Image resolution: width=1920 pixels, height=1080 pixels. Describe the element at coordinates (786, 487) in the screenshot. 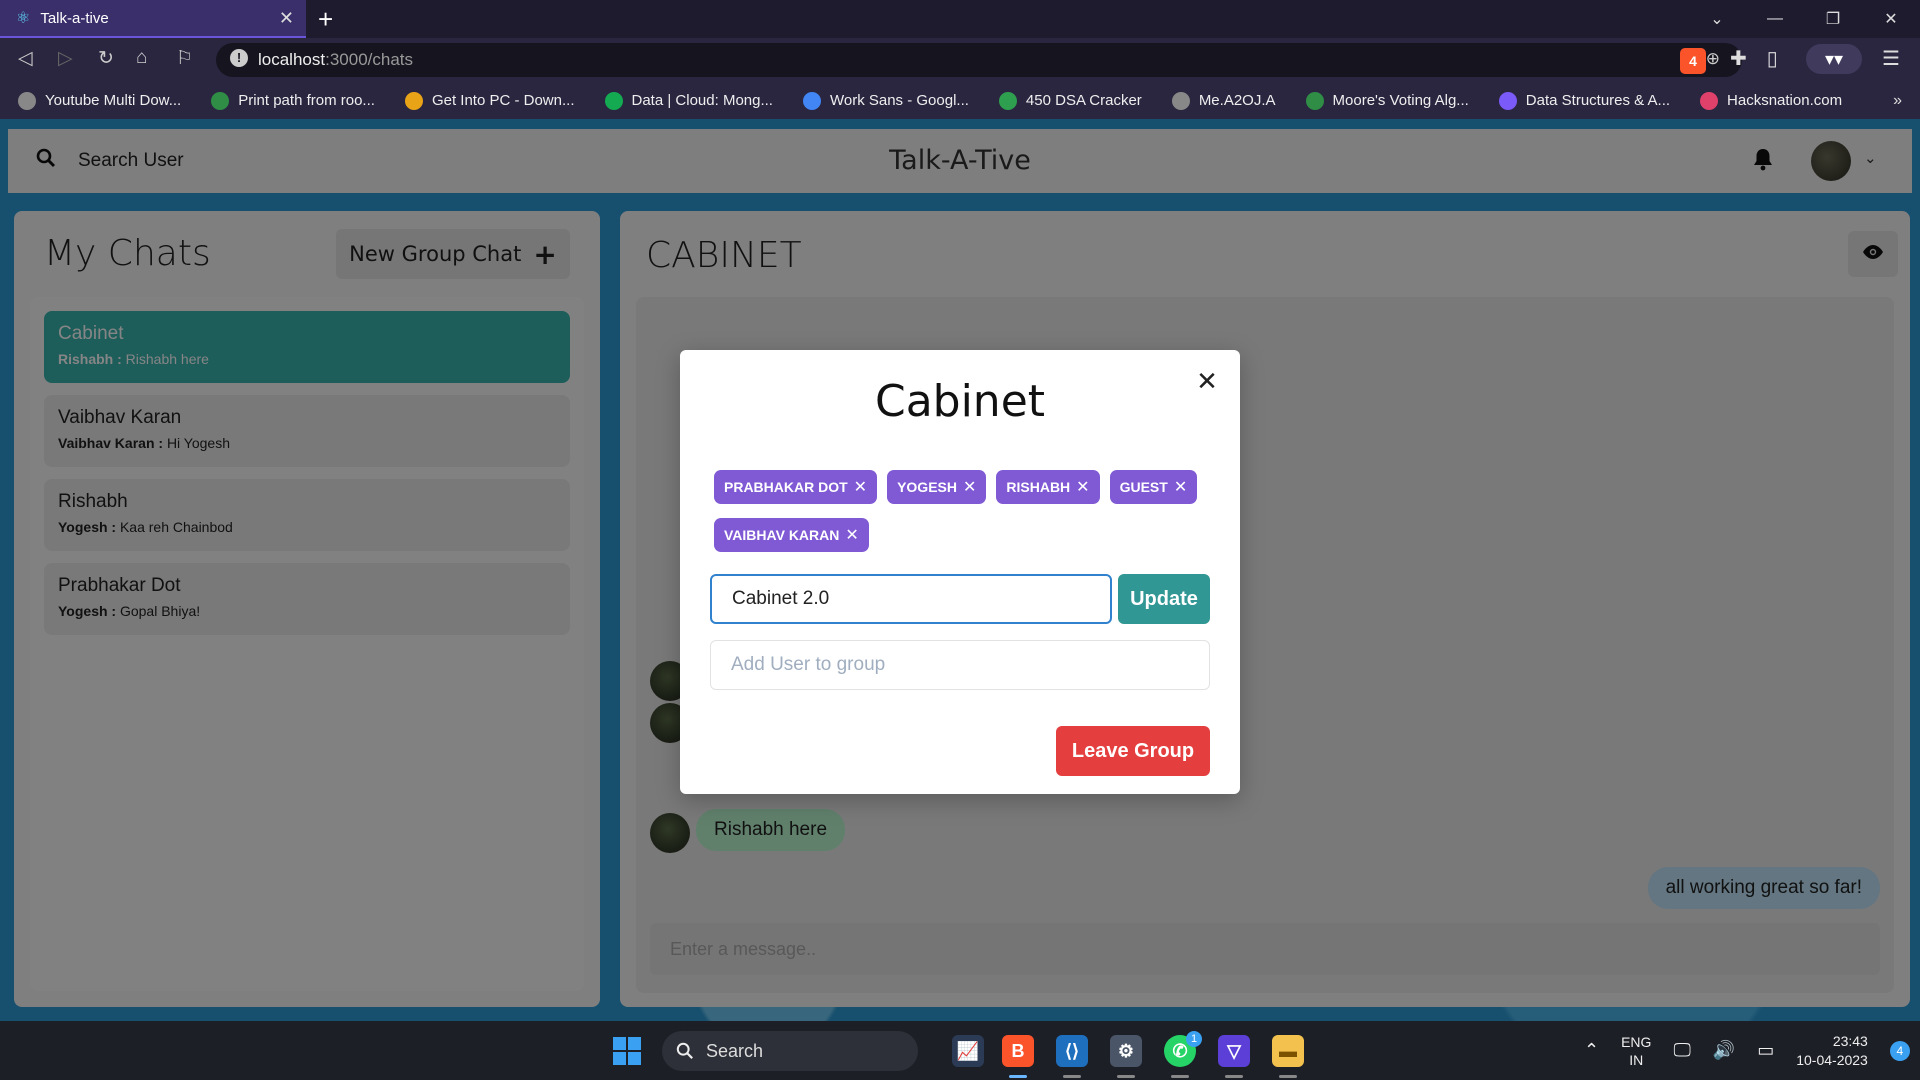

I see `member-chip-label: PRABHAKAR DOT` at that location.